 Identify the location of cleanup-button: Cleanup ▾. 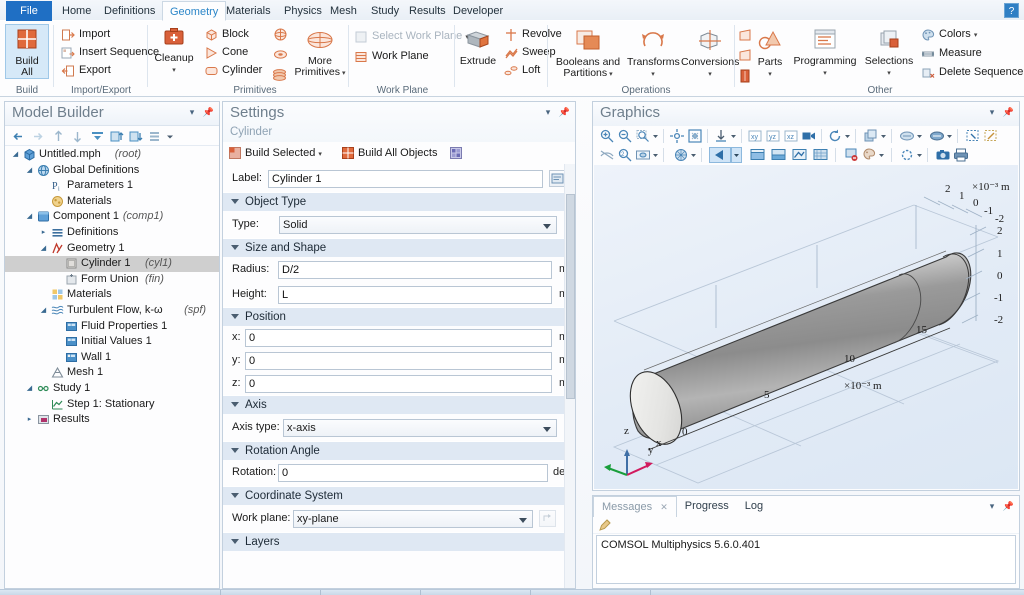
(174, 50).